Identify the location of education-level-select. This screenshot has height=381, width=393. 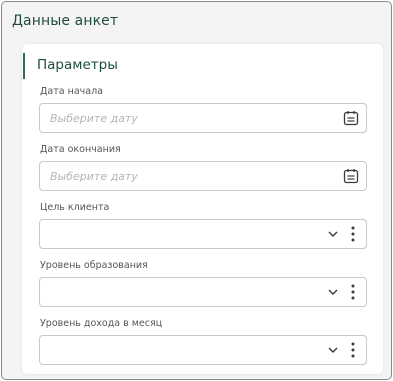
(203, 292).